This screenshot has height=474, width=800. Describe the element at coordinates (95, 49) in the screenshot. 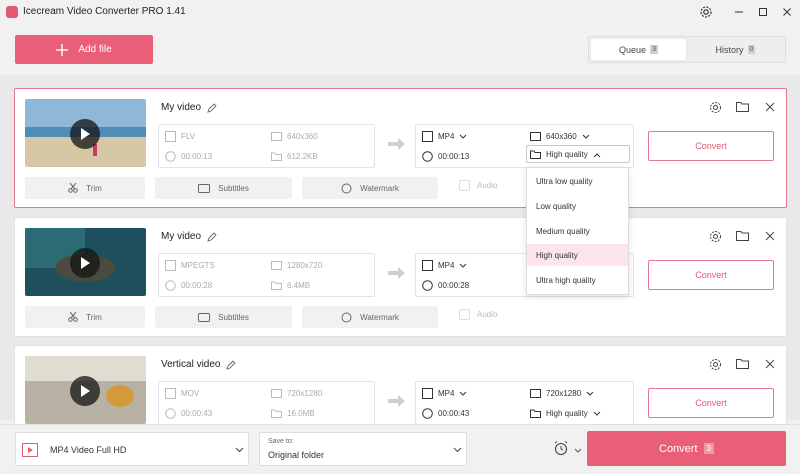

I see `add-file-label: Add file` at that location.